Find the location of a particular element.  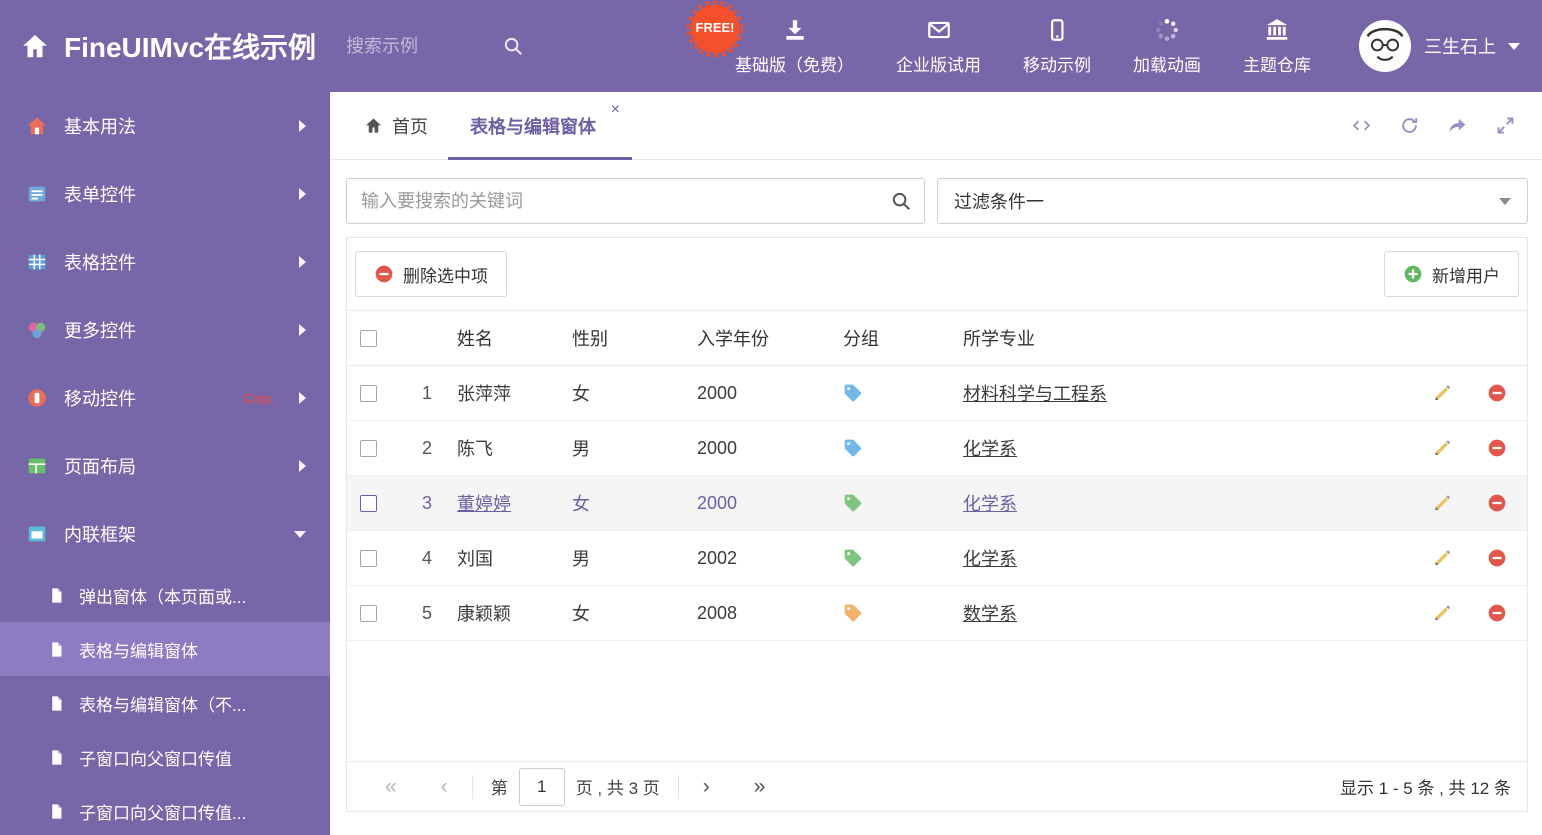

major-link: 材料科学与工程系 is located at coordinates (1035, 393).